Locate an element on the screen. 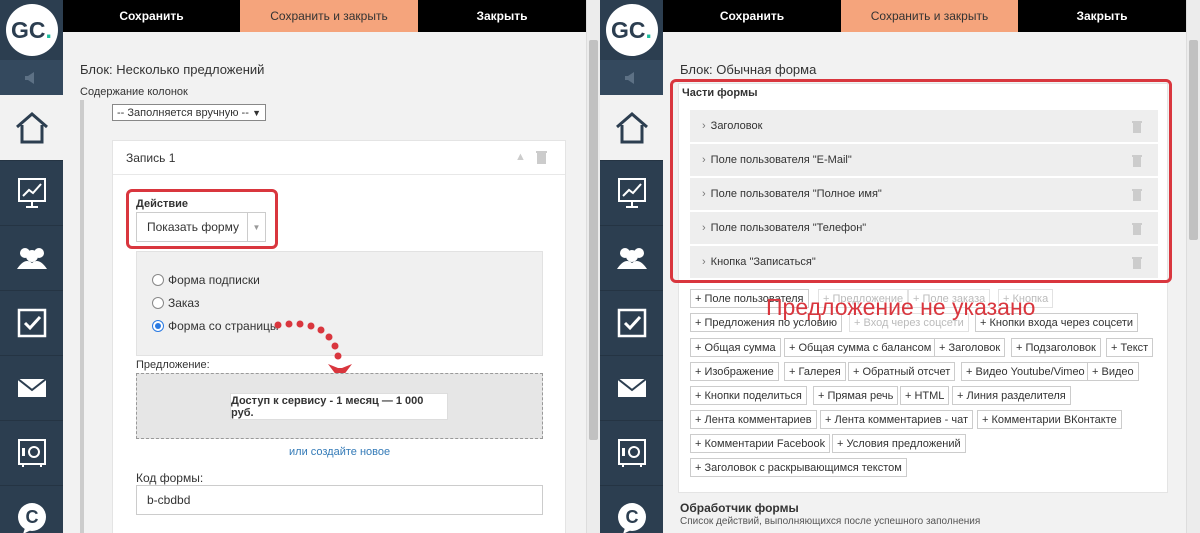  add-tag: + Лента комментариев is located at coordinates (753, 419).